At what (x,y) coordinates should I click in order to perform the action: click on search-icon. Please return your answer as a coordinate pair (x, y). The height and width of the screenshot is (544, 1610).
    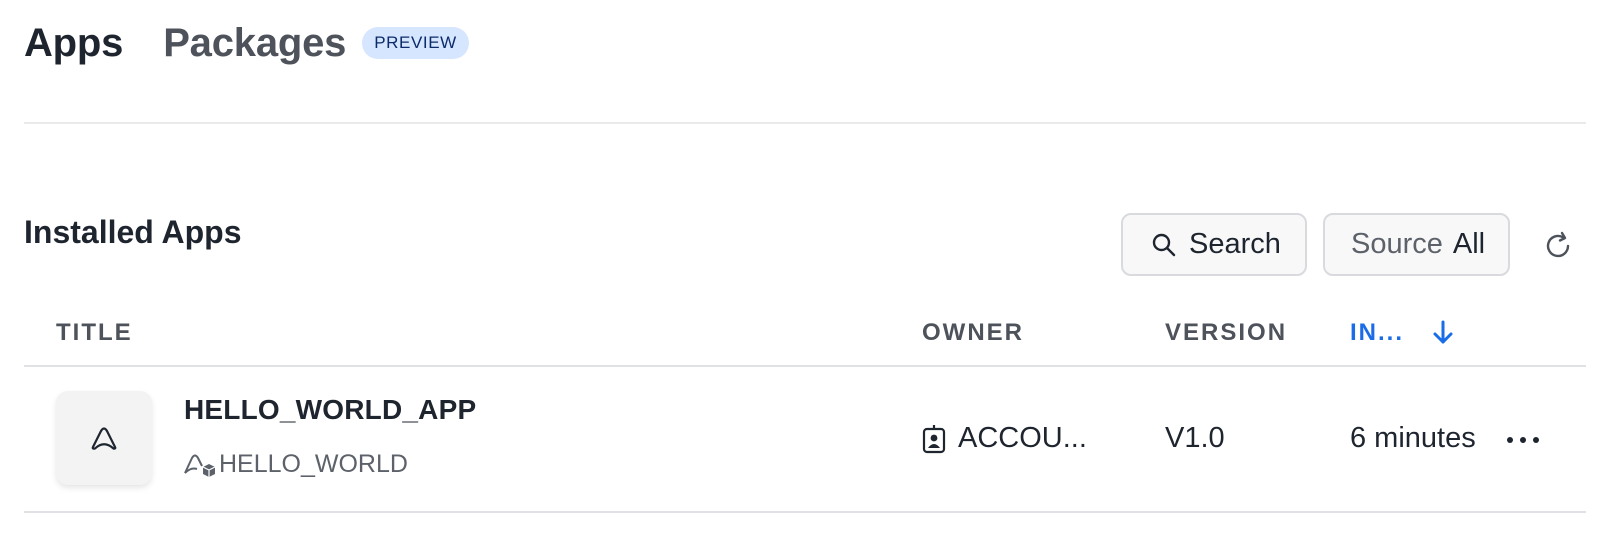
    Looking at the image, I should click on (1164, 244).